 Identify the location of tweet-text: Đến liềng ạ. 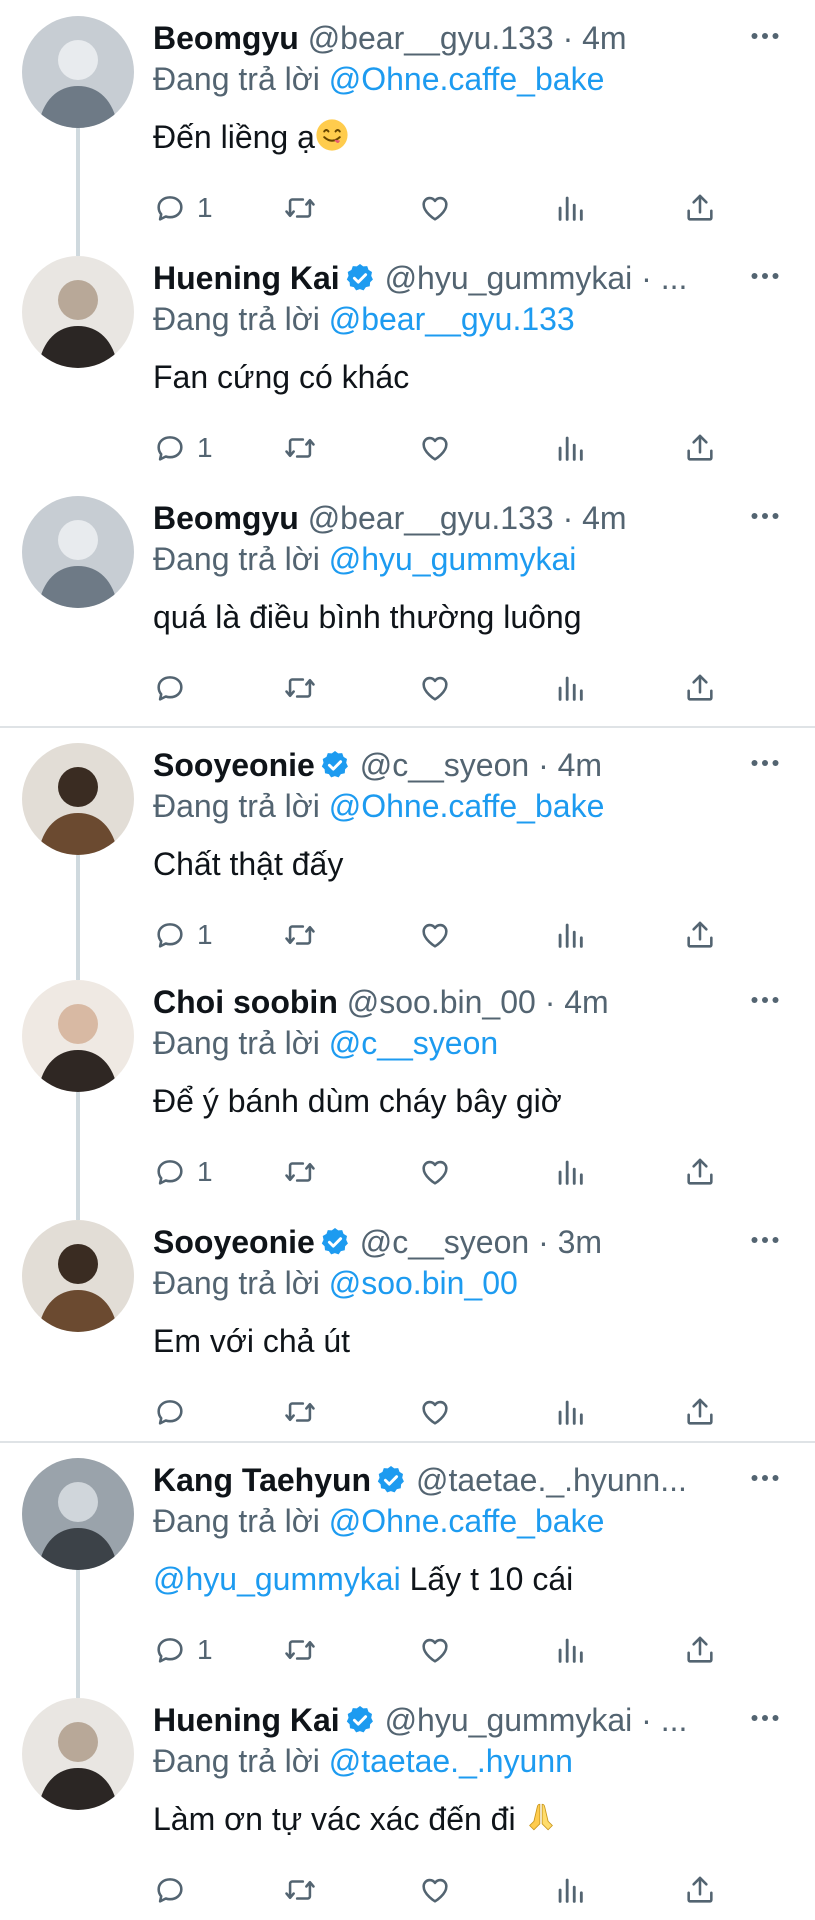
(234, 137).